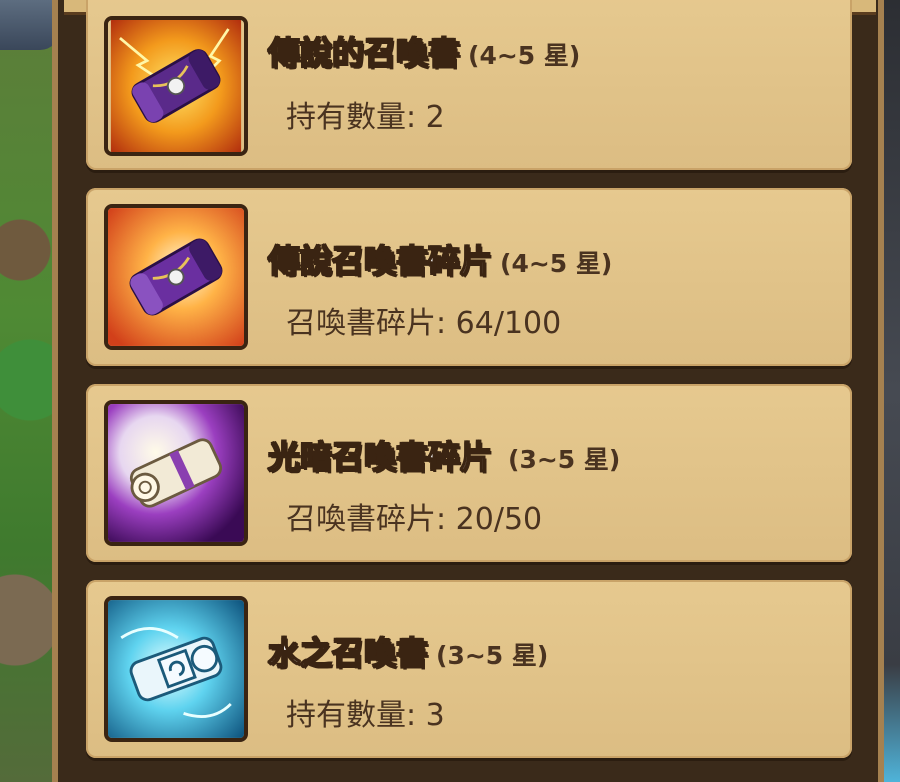  What do you see at coordinates (364, 53) in the screenshot?
I see `item-name: 傳說的召喚書` at bounding box center [364, 53].